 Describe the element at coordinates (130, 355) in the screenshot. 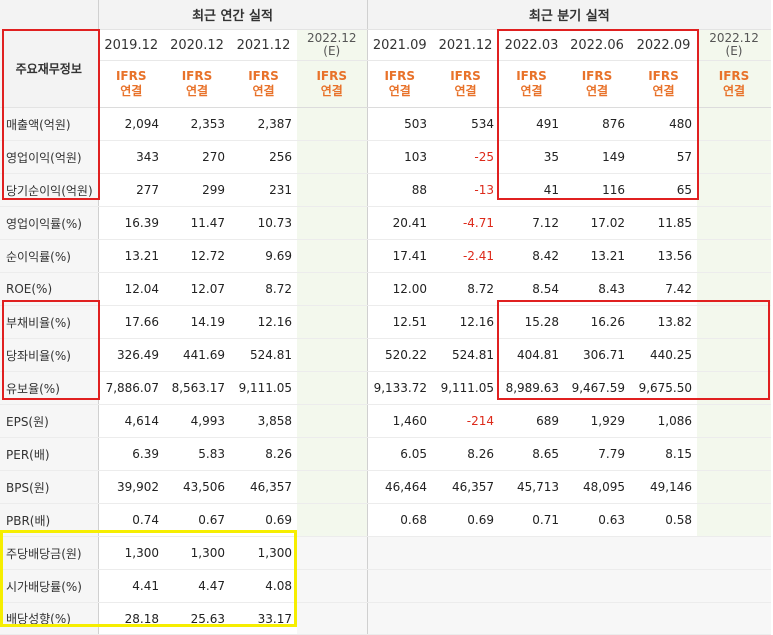

I see `value-cell: 326.49` at that location.